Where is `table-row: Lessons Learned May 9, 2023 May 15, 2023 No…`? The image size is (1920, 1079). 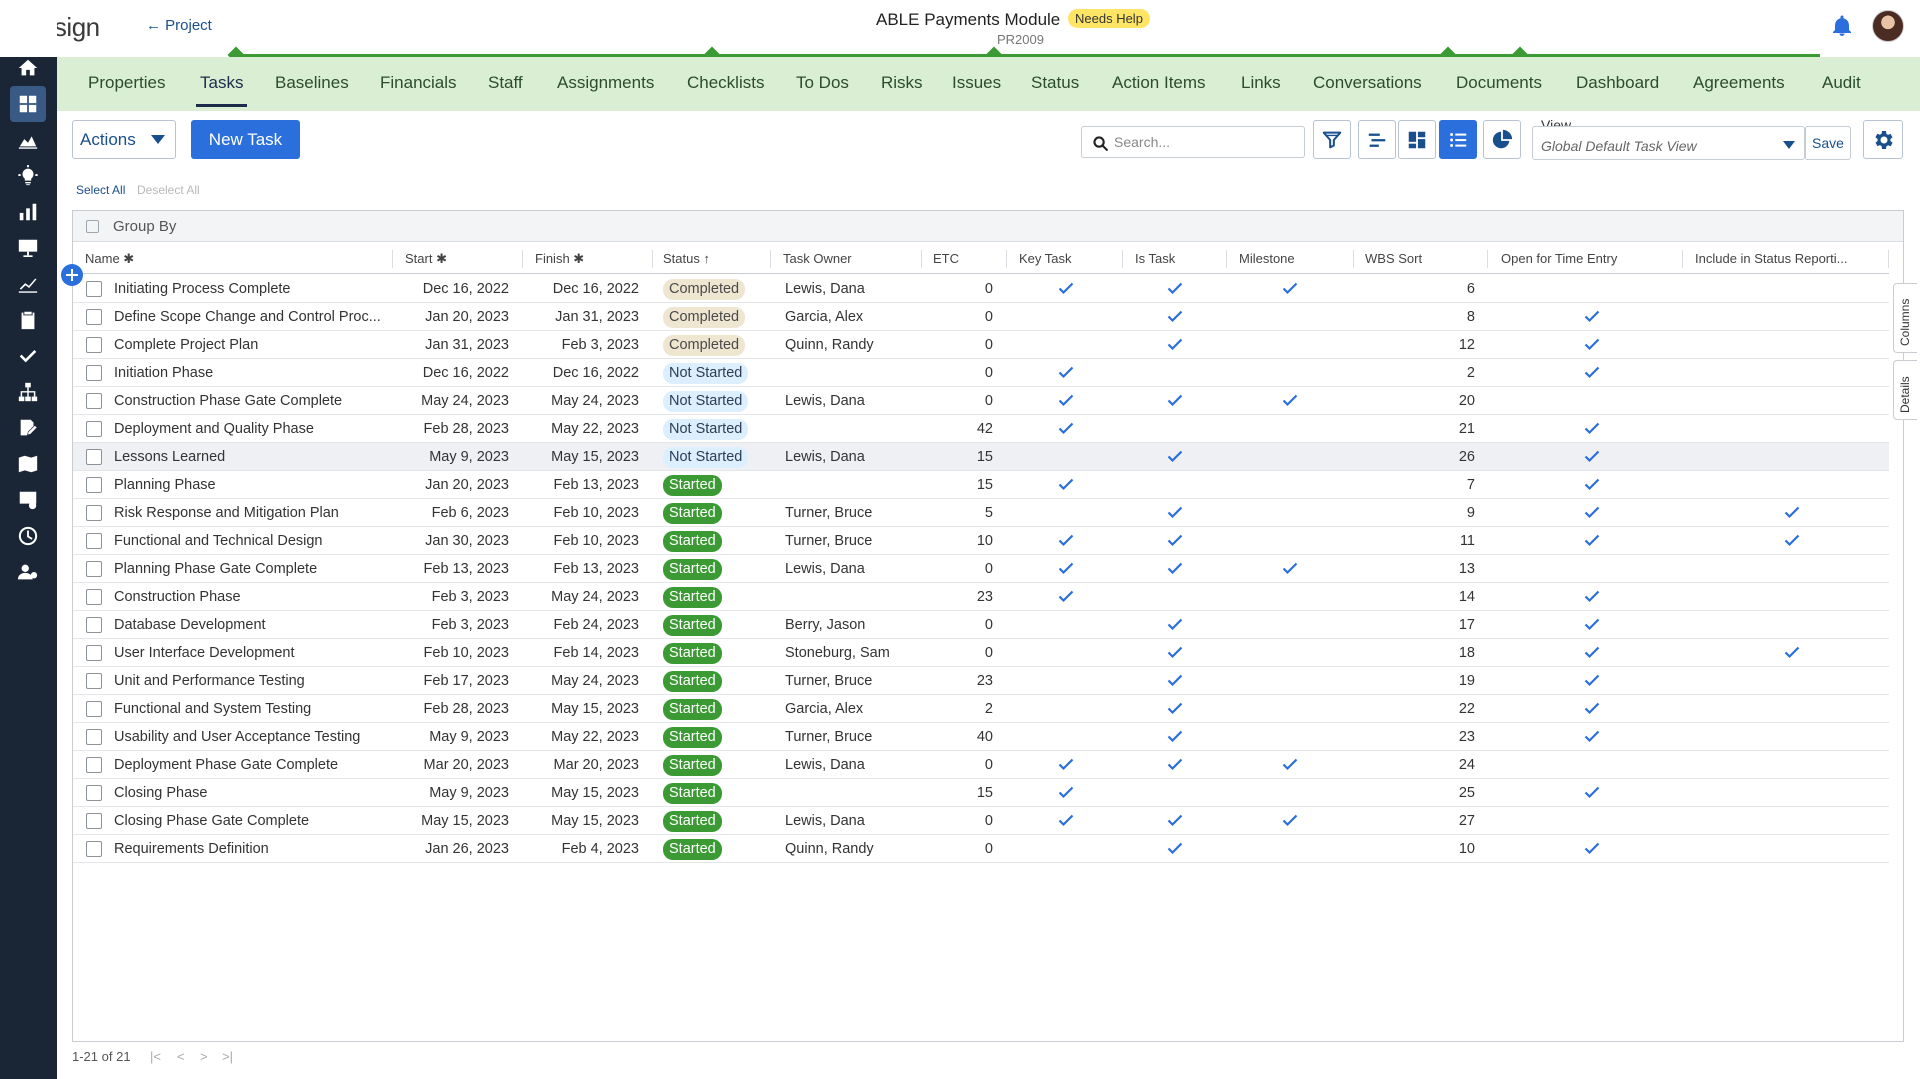
table-row: Lessons Learned May 9, 2023 May 15, 2023 No… is located at coordinates (981, 457).